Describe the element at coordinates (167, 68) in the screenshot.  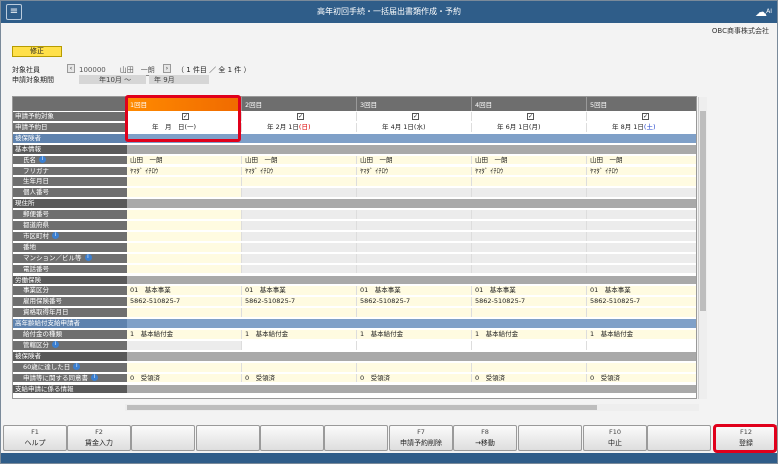
I see `next-employee-button: ›` at that location.